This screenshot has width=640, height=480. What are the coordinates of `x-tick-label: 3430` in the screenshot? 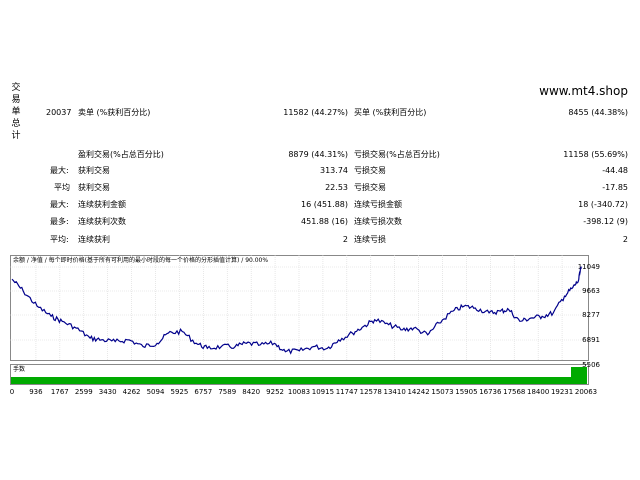 It's located at (108, 392).